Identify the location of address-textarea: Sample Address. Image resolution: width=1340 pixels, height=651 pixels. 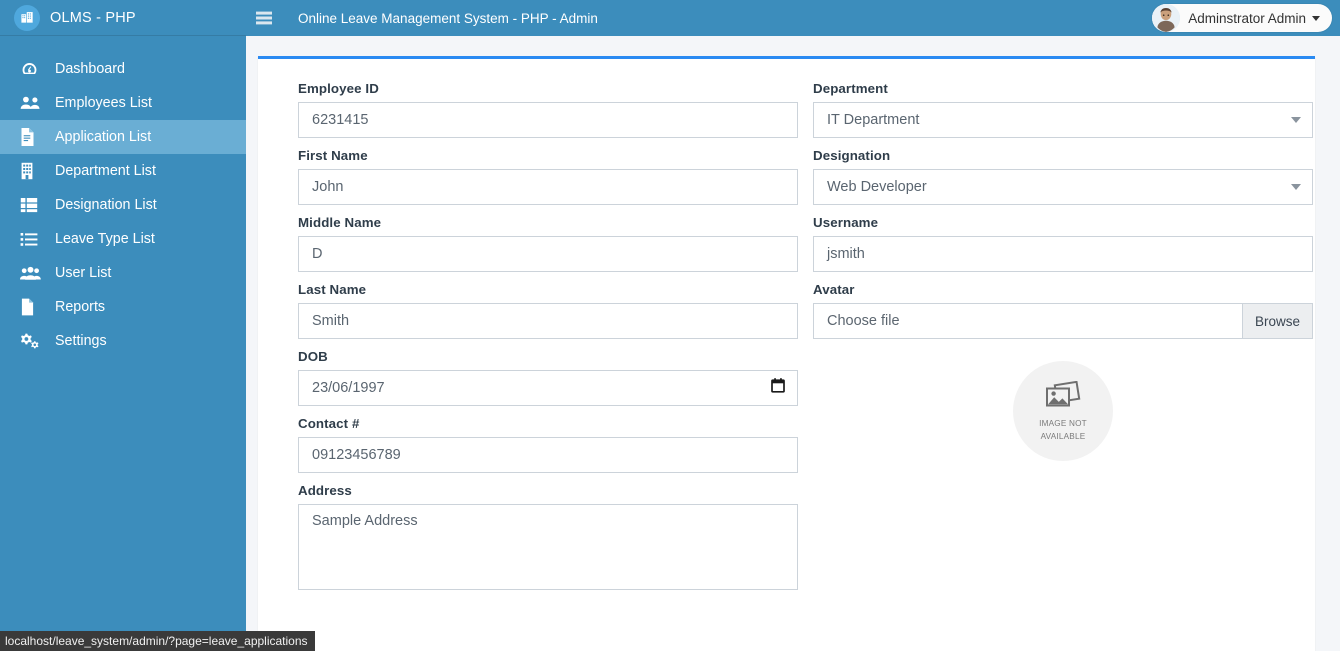
(548, 547).